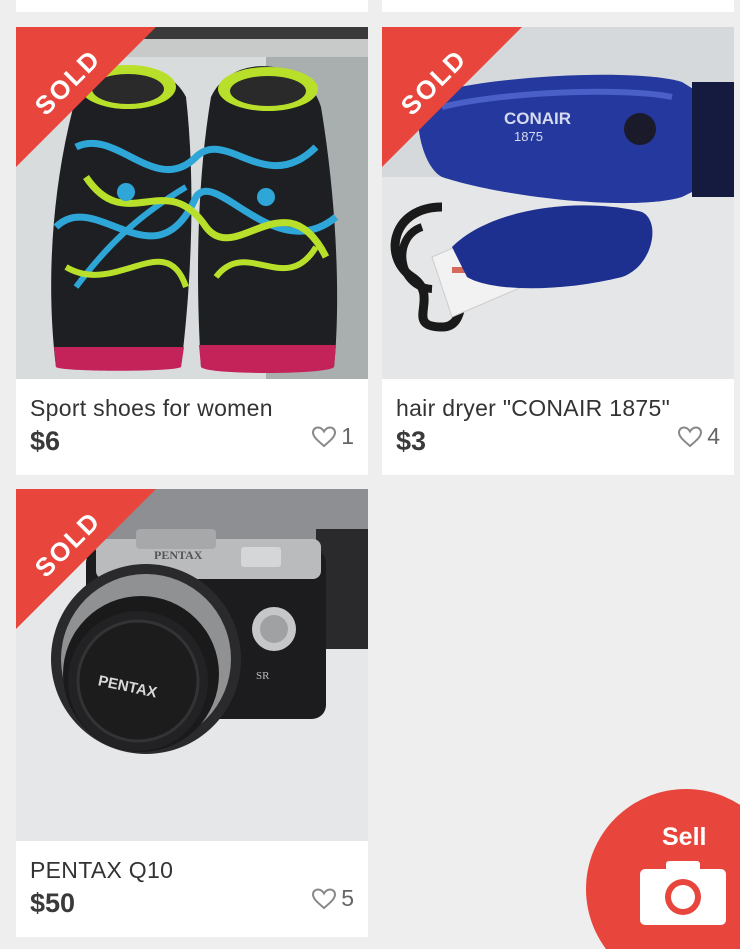 The image size is (740, 949). What do you see at coordinates (53, 903) in the screenshot?
I see `listing-price: $50` at bounding box center [53, 903].